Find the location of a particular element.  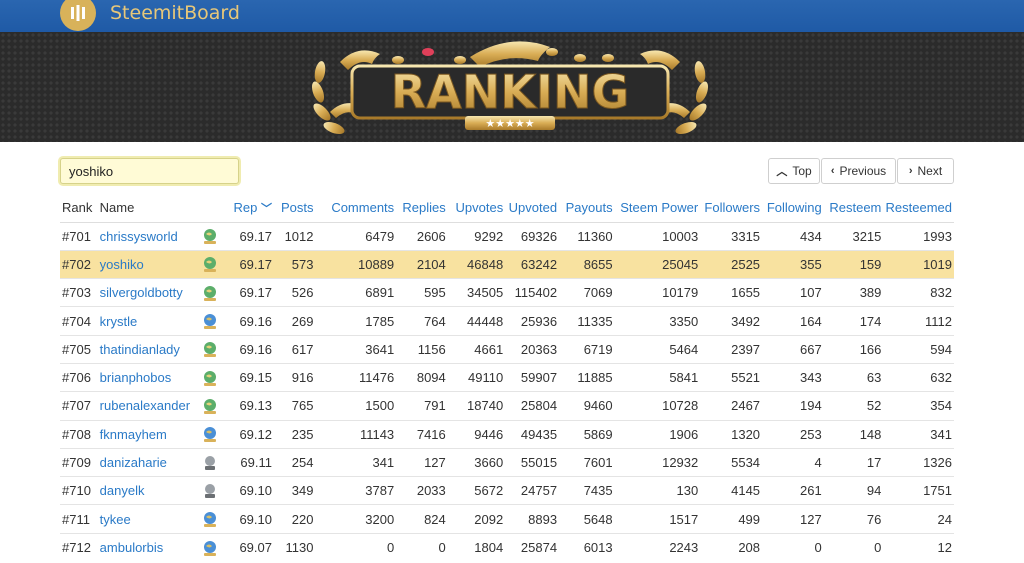

top-button: ︿ Top is located at coordinates (794, 171).